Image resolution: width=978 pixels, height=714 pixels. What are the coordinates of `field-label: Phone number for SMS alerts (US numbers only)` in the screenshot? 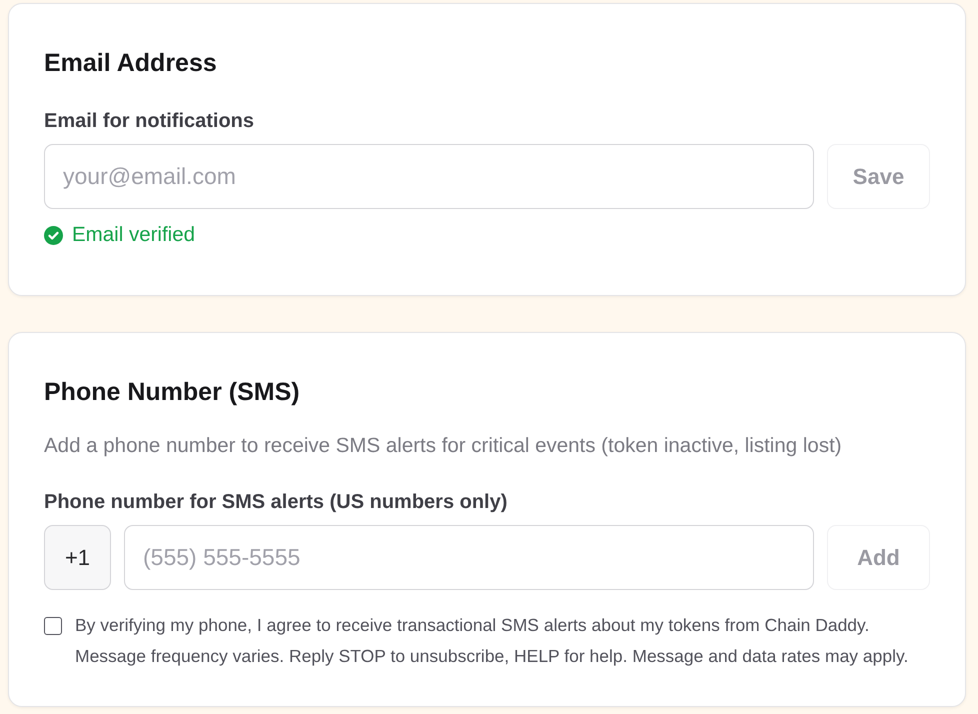 It's located at (276, 502).